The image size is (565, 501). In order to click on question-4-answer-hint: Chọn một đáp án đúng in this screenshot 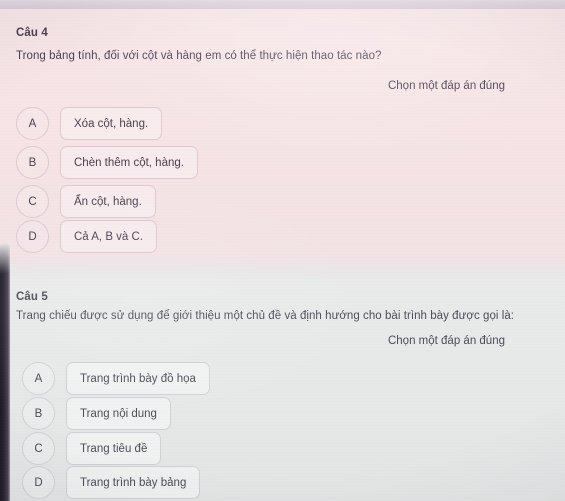, I will do `click(446, 86)`.